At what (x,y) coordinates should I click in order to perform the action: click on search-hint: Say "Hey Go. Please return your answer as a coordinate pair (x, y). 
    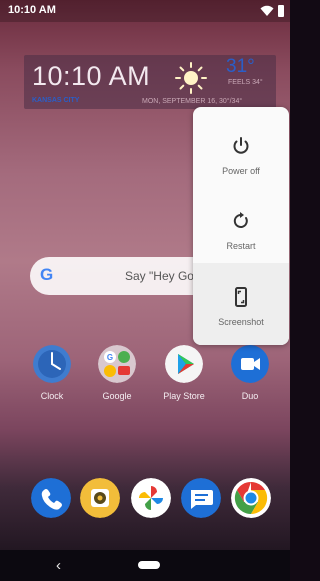
    Looking at the image, I should click on (159, 276).